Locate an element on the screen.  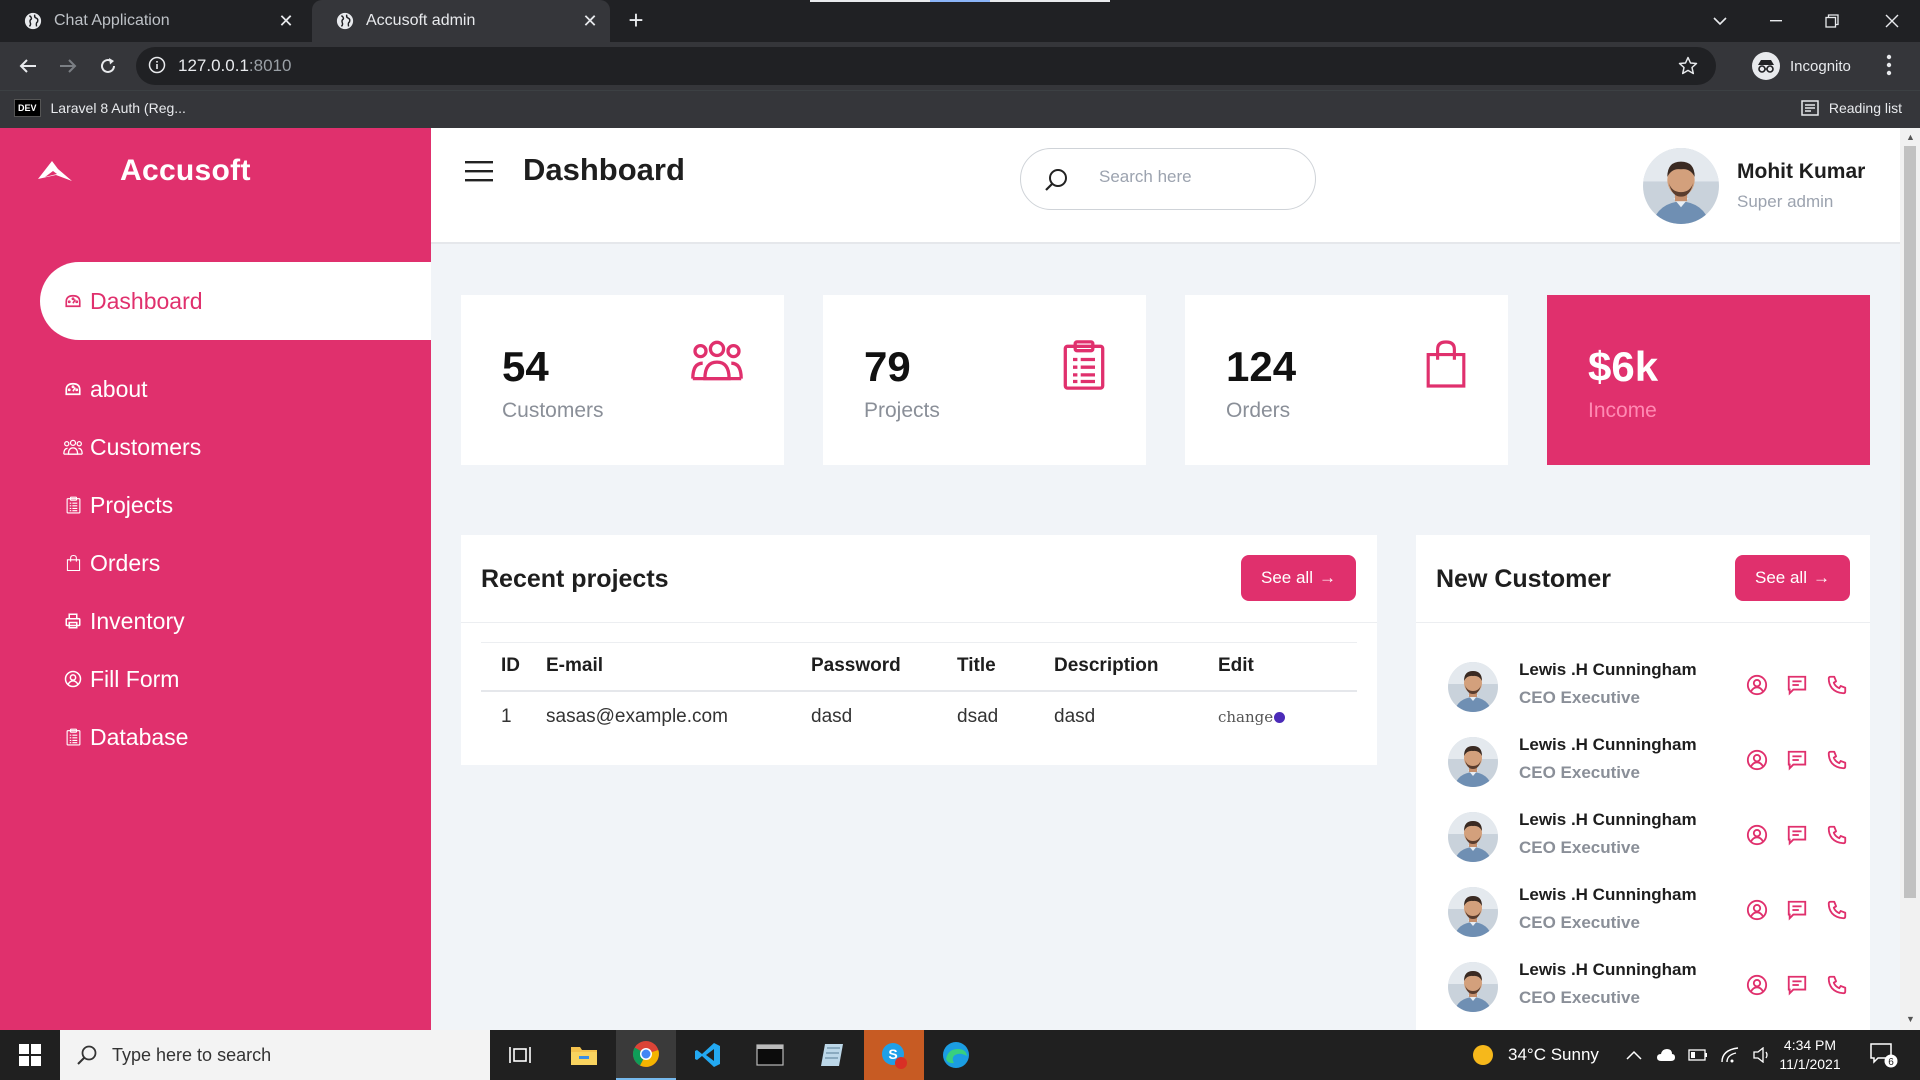
back-button is located at coordinates (28, 66).